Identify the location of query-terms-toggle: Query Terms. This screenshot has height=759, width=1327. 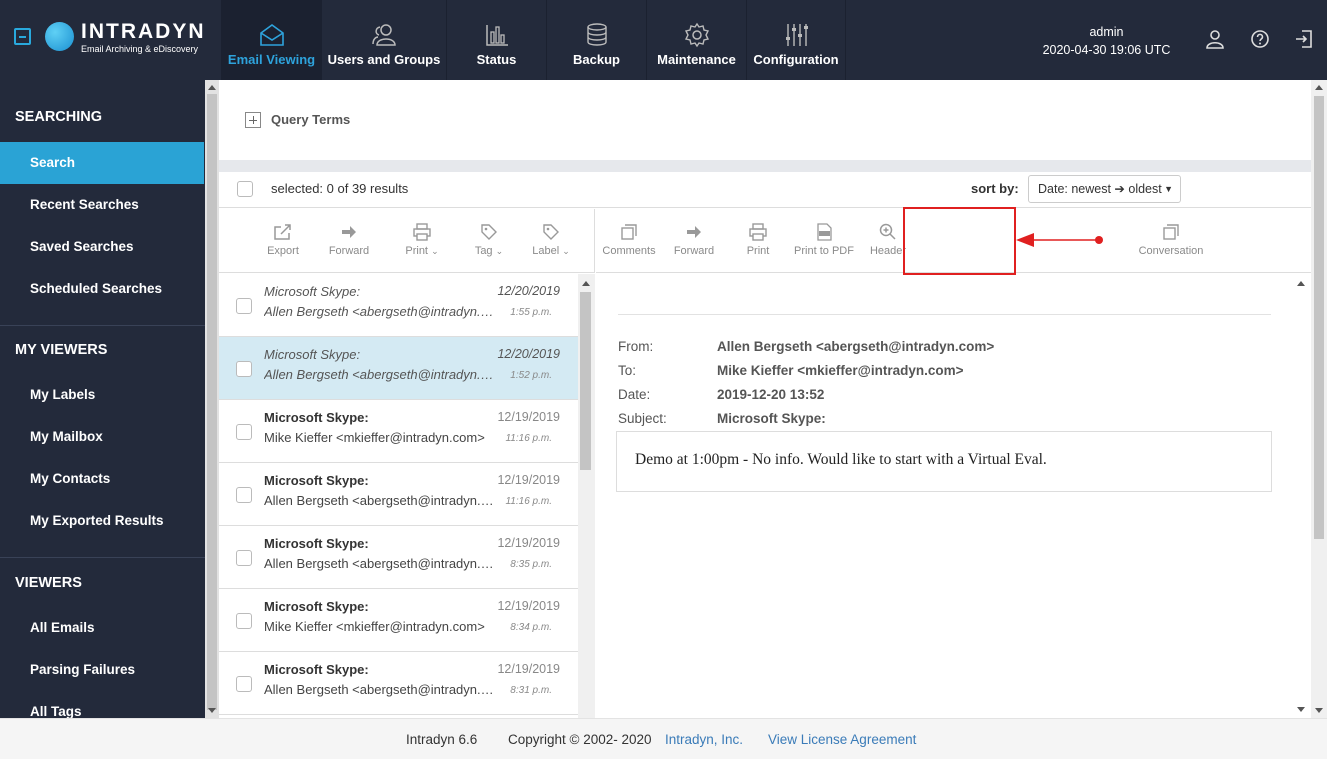
(310, 119).